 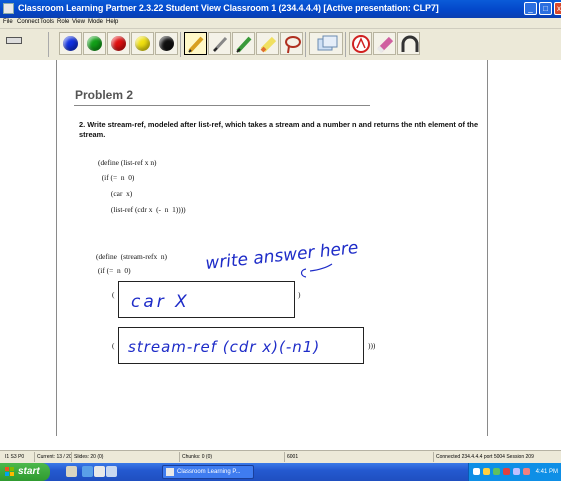 I want to click on highlighter-pen-tool-button, so click(x=243, y=43).